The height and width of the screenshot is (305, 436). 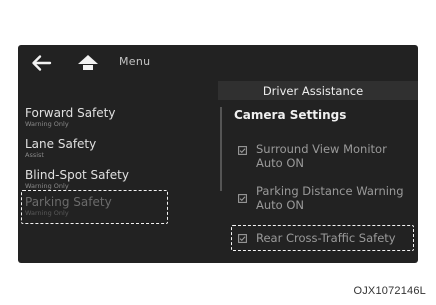 I want to click on camera-settings-title: Camera Settings, so click(x=290, y=115).